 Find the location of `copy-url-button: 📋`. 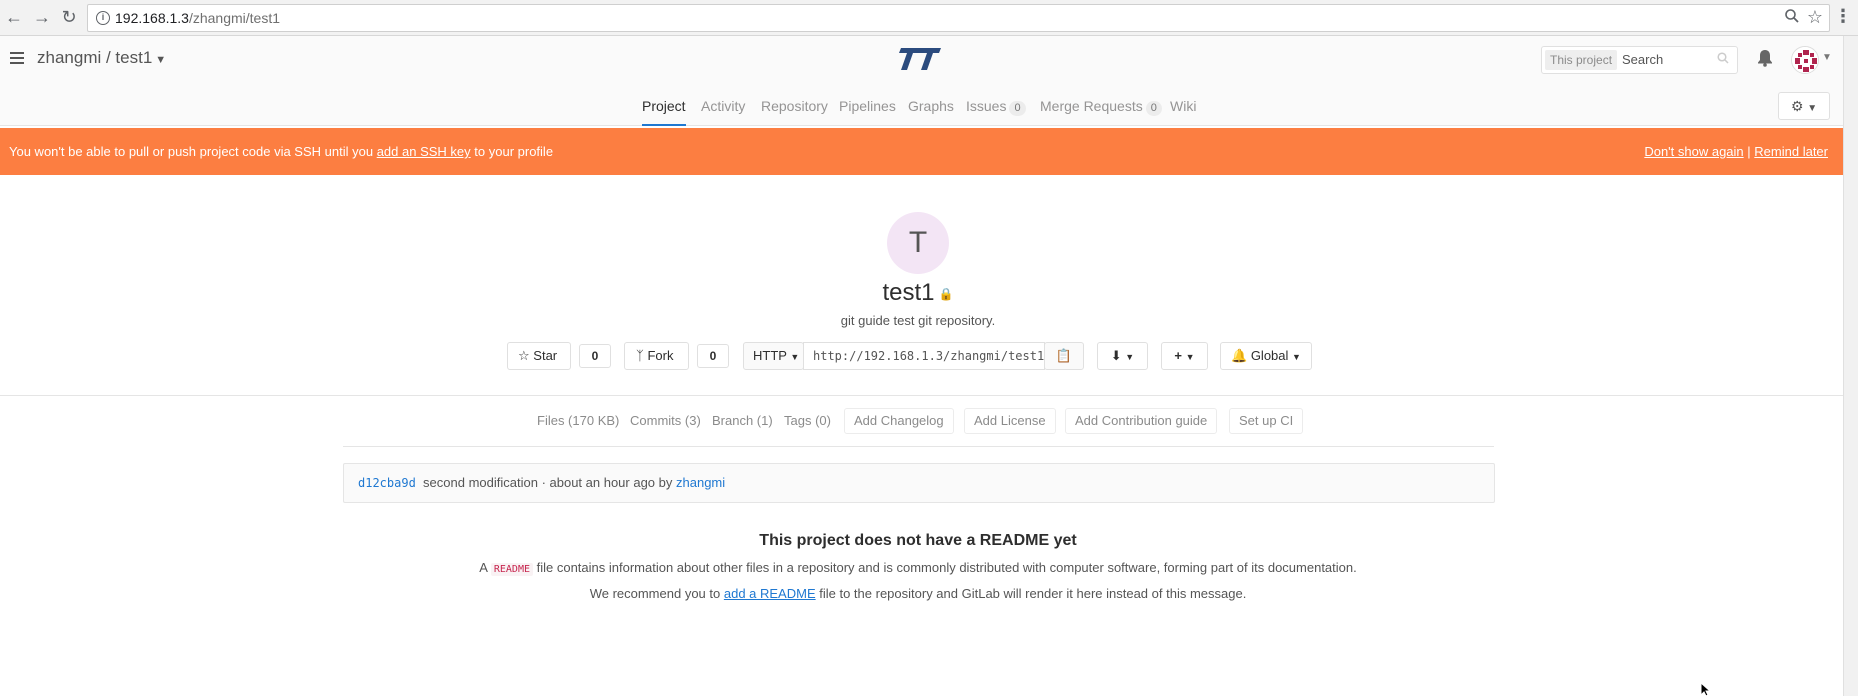

copy-url-button: 📋 is located at coordinates (1064, 356).